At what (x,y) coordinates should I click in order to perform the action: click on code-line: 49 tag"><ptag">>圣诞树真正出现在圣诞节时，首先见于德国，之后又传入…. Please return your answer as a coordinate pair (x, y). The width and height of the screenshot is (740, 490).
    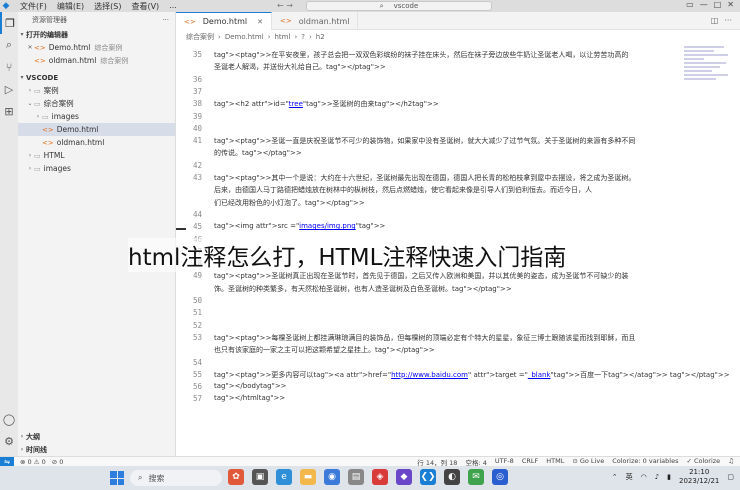
    Looking at the image, I should click on (402, 277).